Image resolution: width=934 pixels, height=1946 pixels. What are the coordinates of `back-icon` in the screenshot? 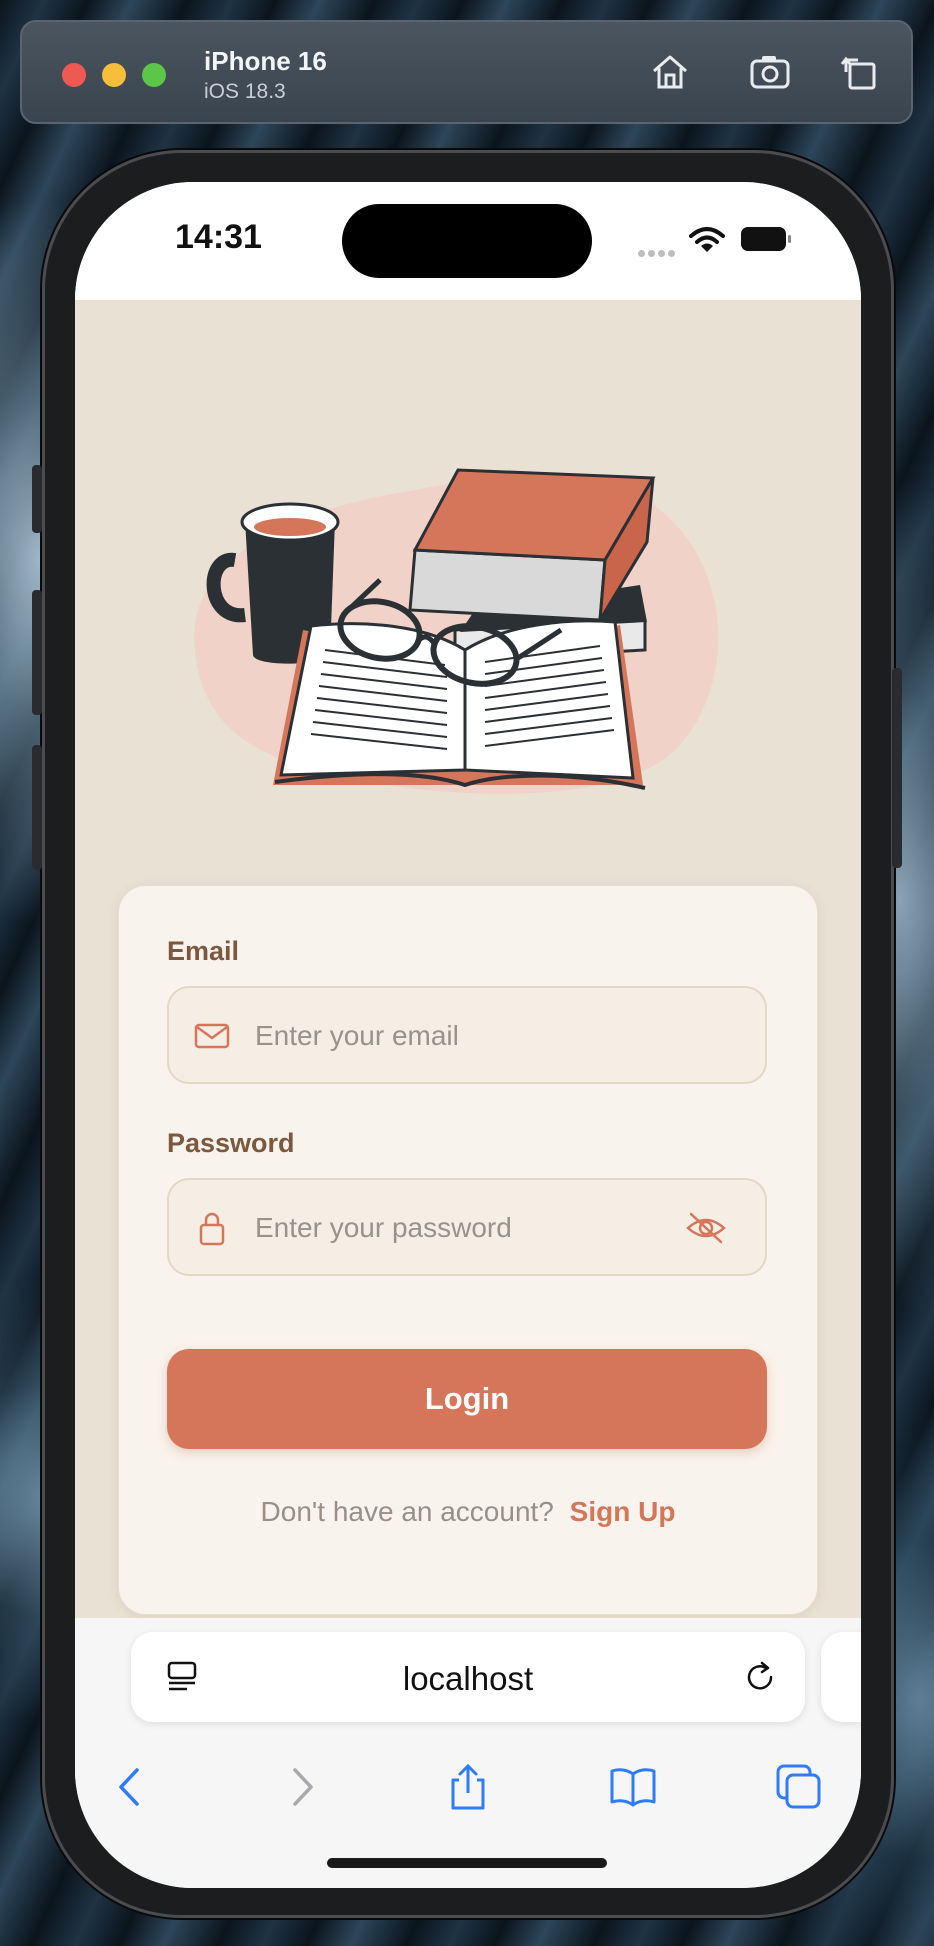 It's located at (132, 1787).